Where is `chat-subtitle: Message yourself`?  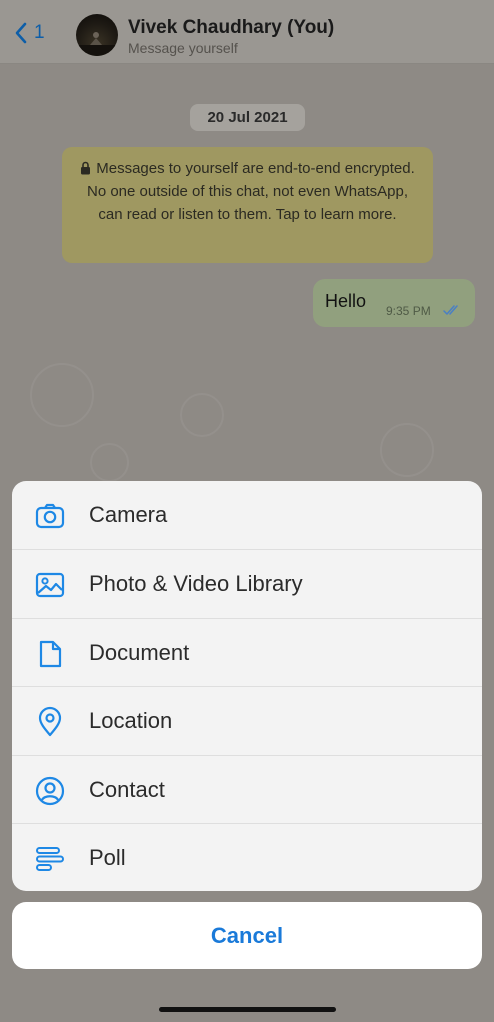
chat-subtitle: Message yourself is located at coordinates (183, 48).